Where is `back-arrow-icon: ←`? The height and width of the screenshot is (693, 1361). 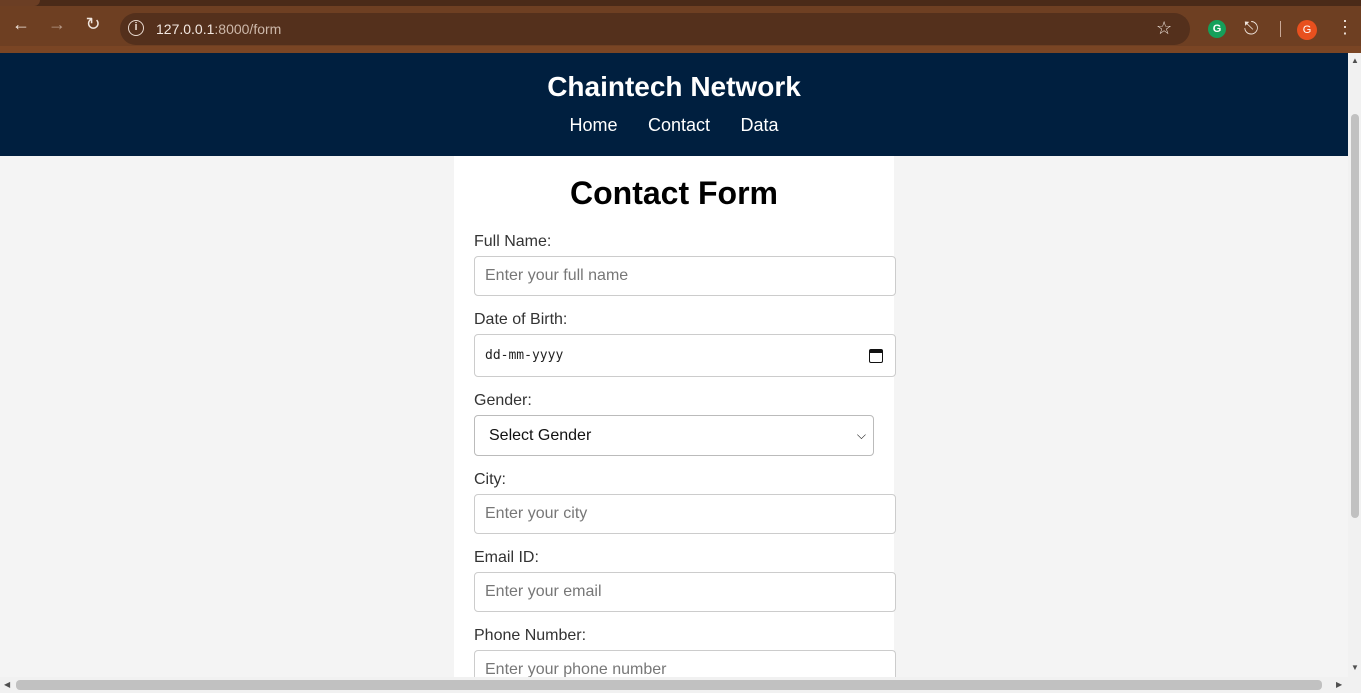 back-arrow-icon: ← is located at coordinates (21, 24).